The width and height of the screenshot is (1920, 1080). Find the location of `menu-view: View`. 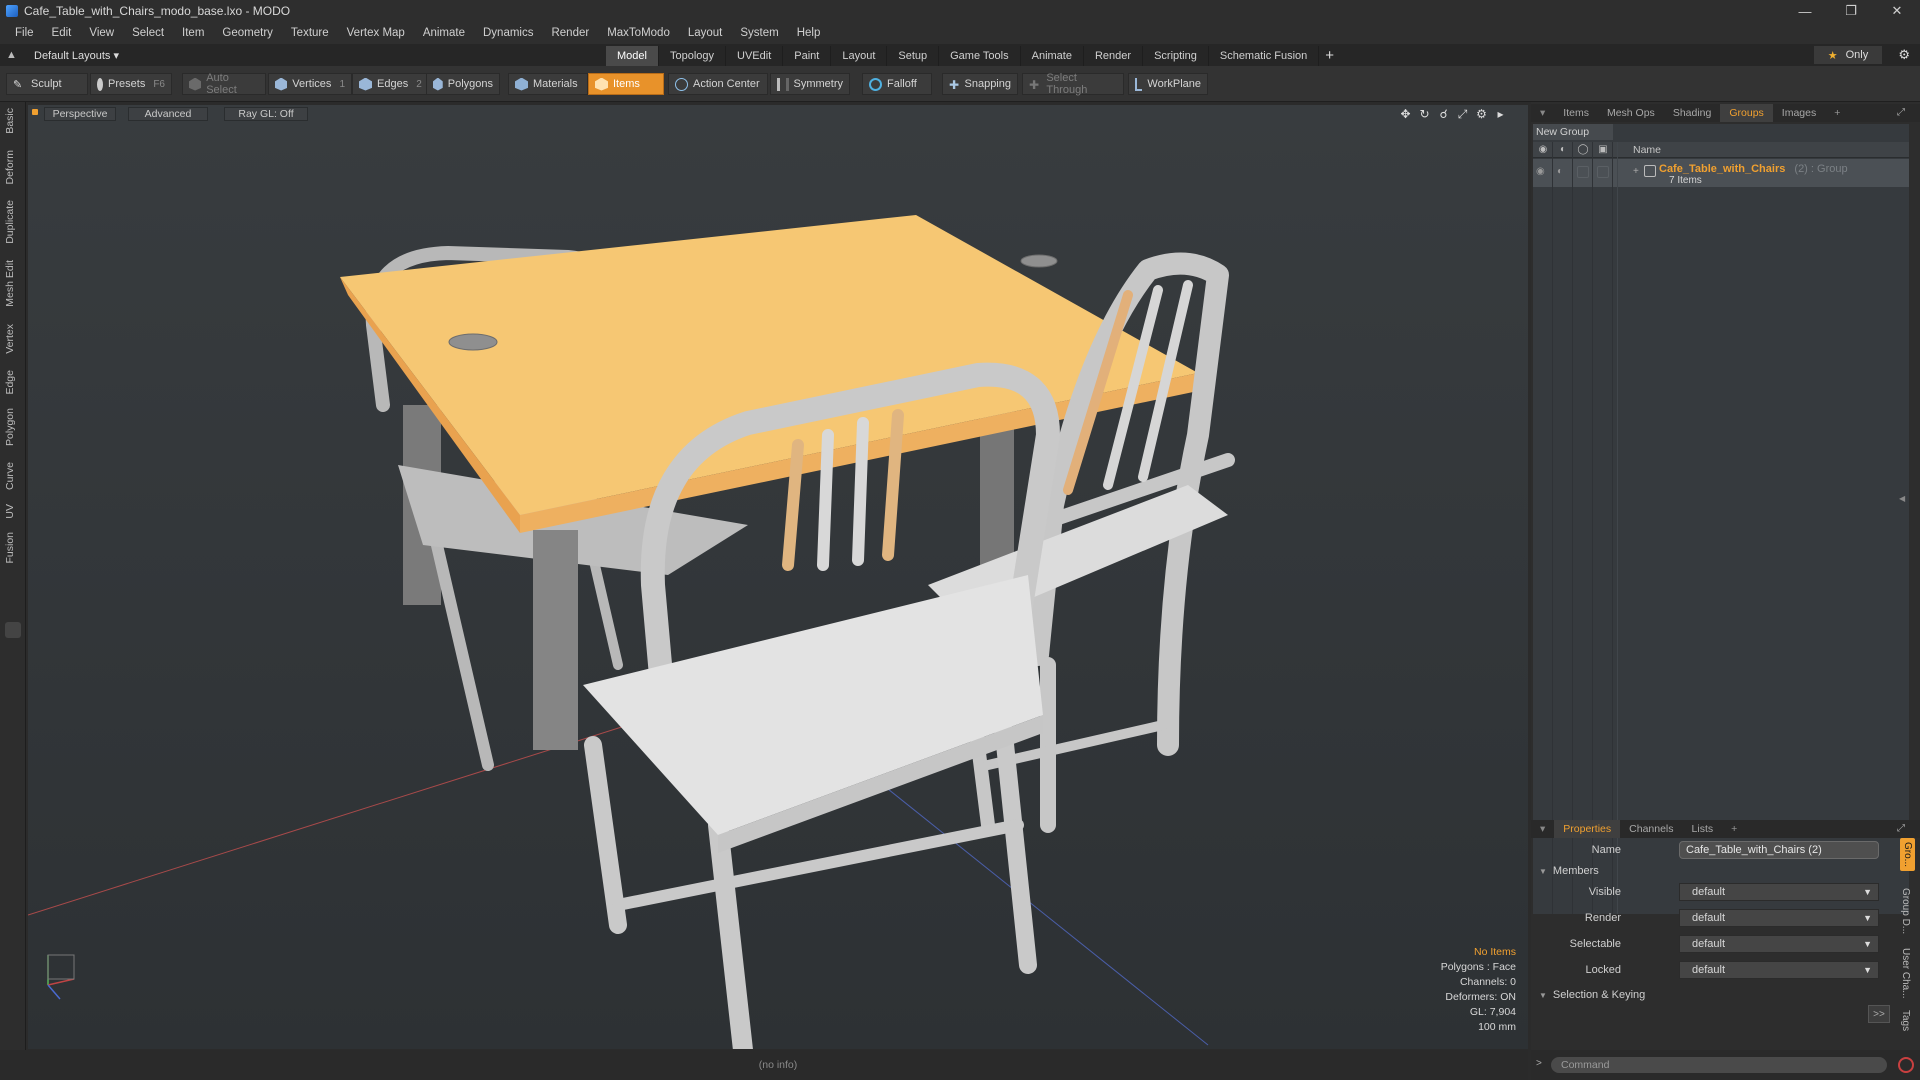

menu-view: View is located at coordinates (101, 33).